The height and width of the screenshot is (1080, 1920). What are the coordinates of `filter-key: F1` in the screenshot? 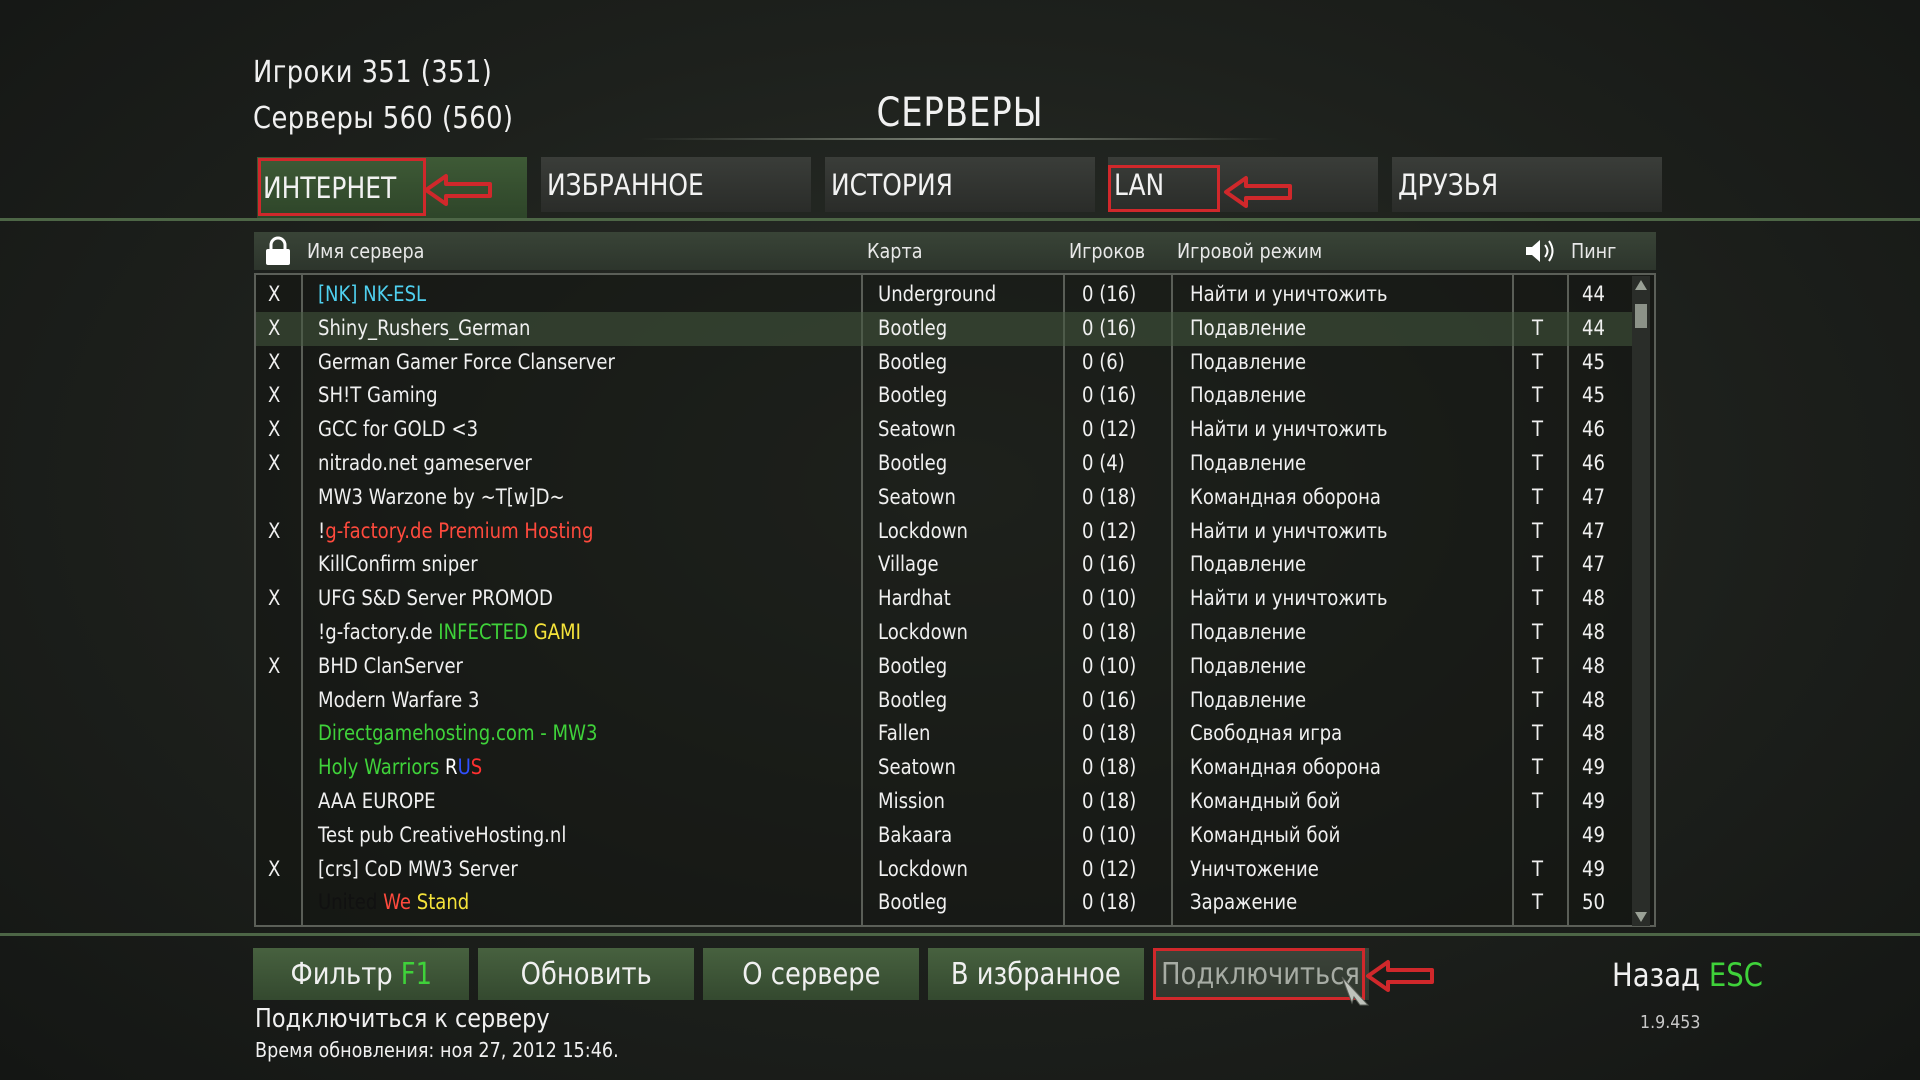 It's located at (416, 974).